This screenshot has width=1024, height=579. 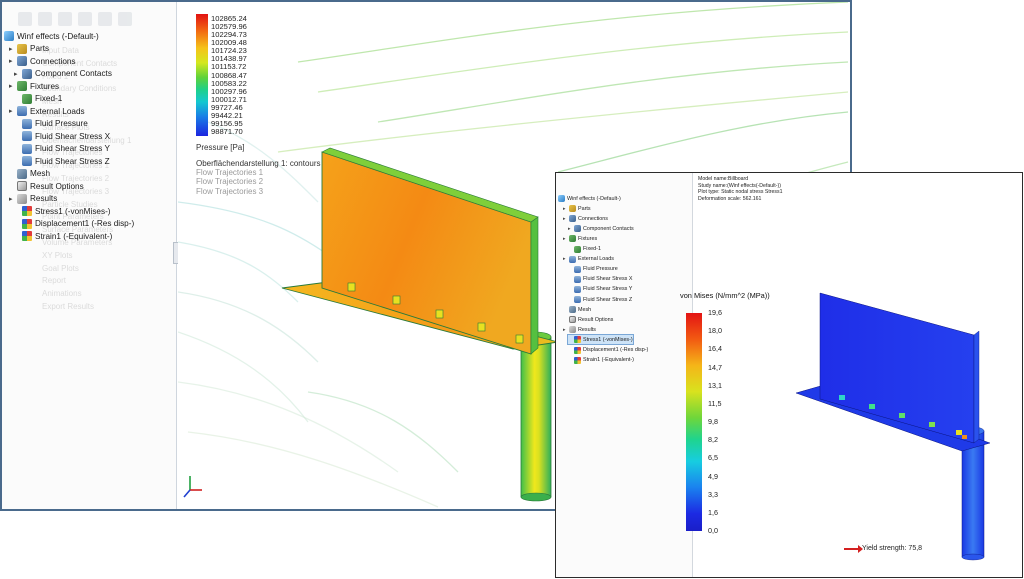 I want to click on tree-item-label: Results, so click(x=44, y=198).